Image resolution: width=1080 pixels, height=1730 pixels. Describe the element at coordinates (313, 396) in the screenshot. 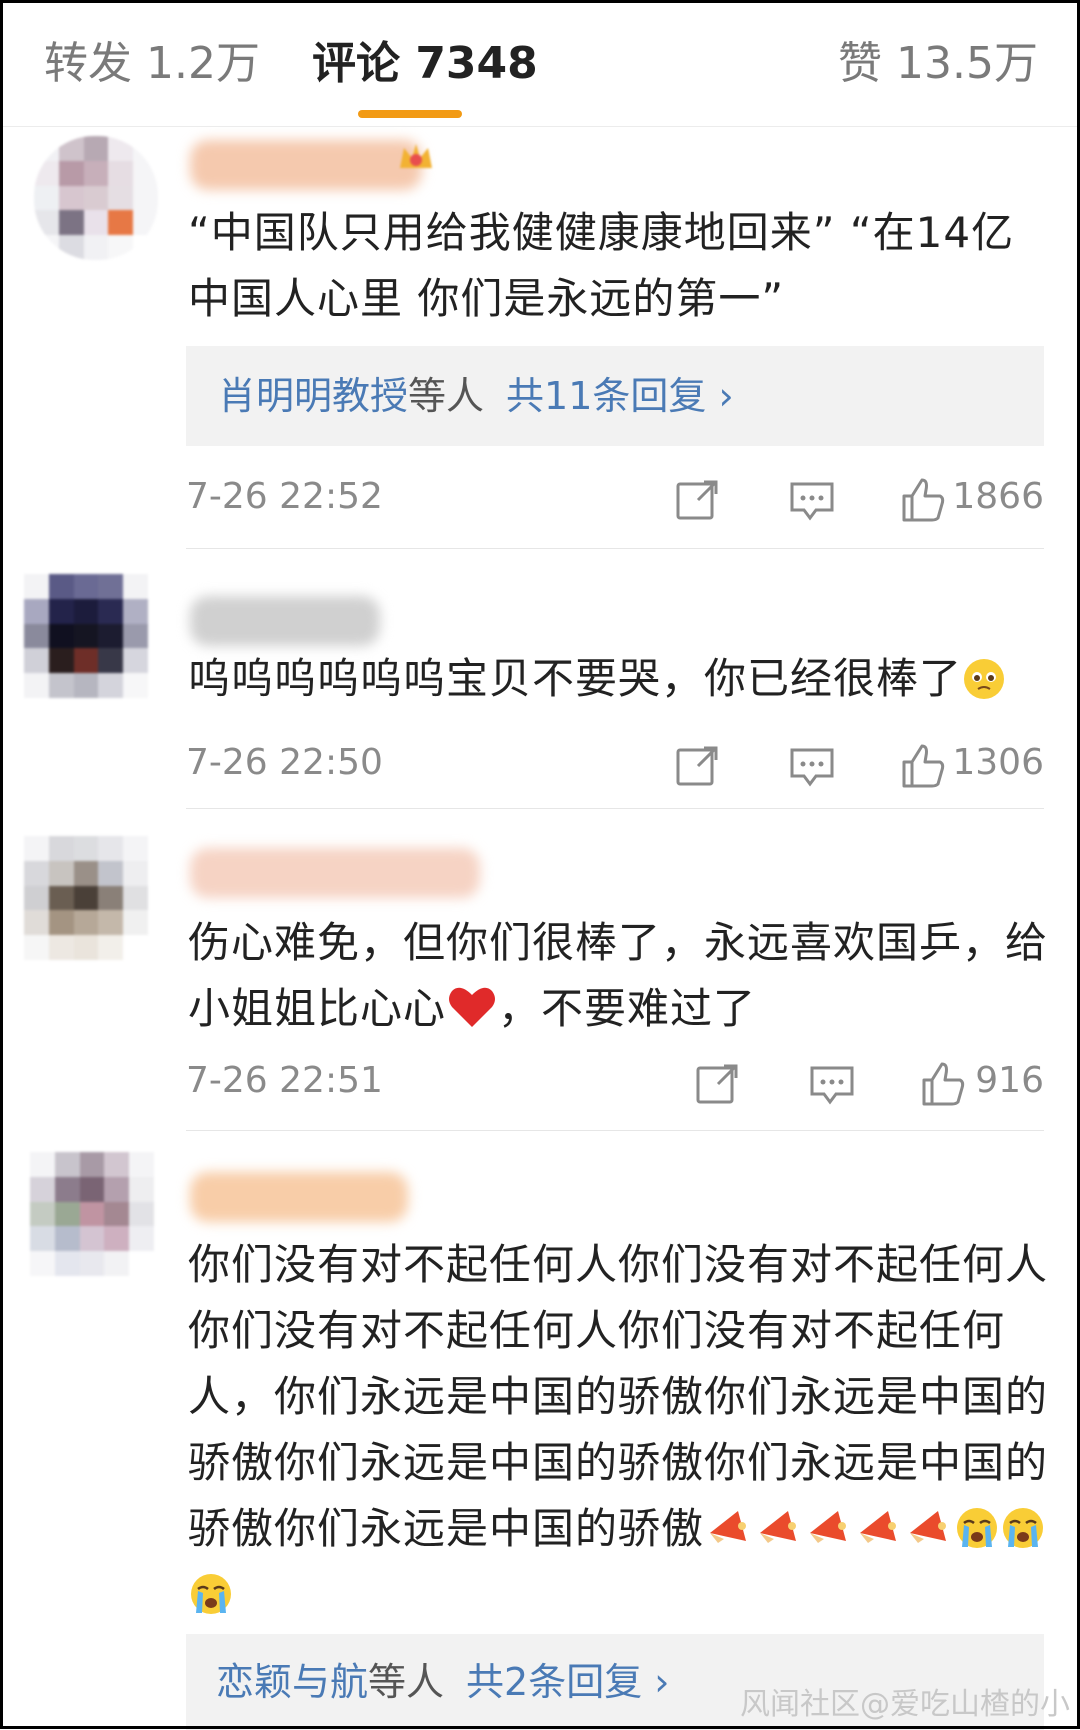

I see `reply-user-link: 肖明明教授` at that location.